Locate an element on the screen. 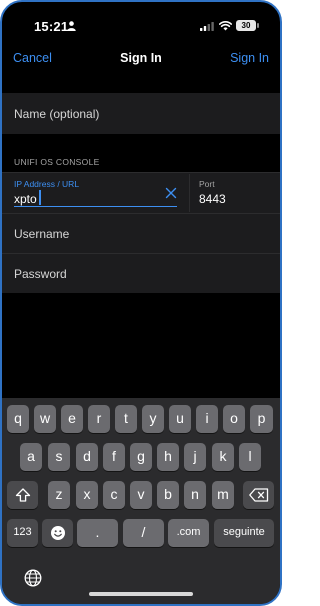  name-placeholder: Name (optional) is located at coordinates (57, 114).